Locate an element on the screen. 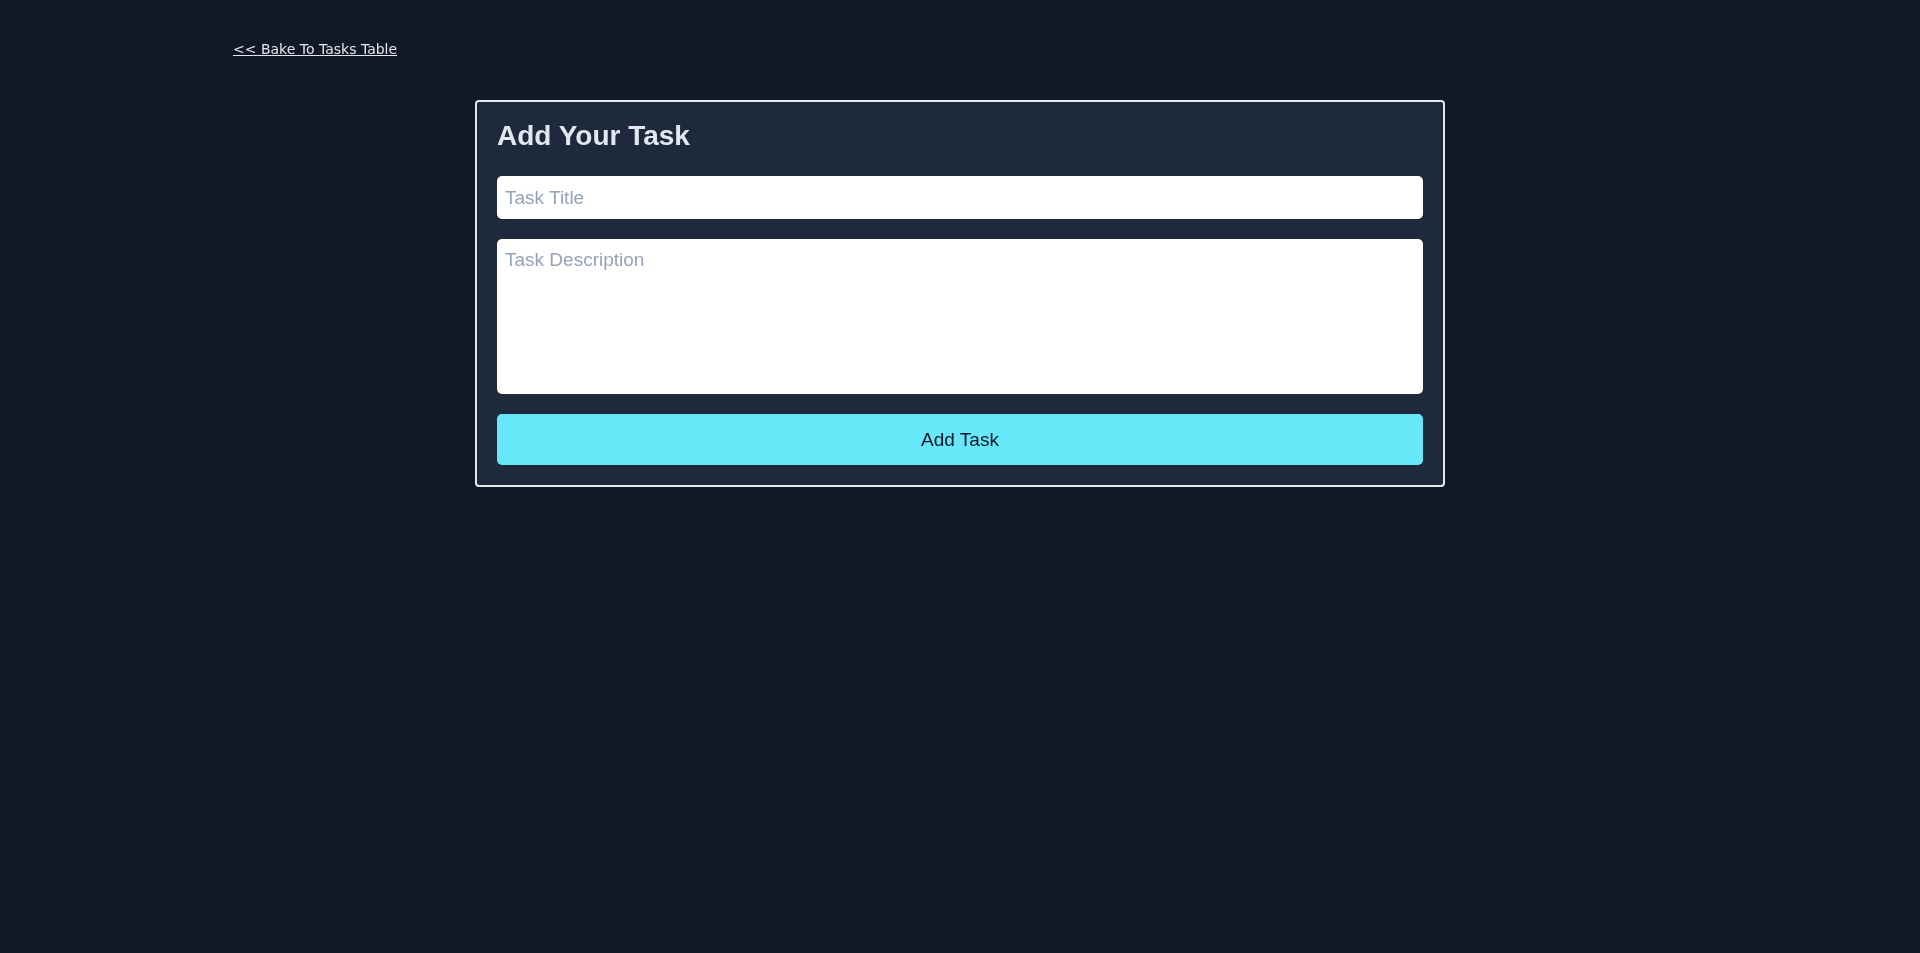 The height and width of the screenshot is (953, 1920). title-input-field: Task Title is located at coordinates (960, 197).